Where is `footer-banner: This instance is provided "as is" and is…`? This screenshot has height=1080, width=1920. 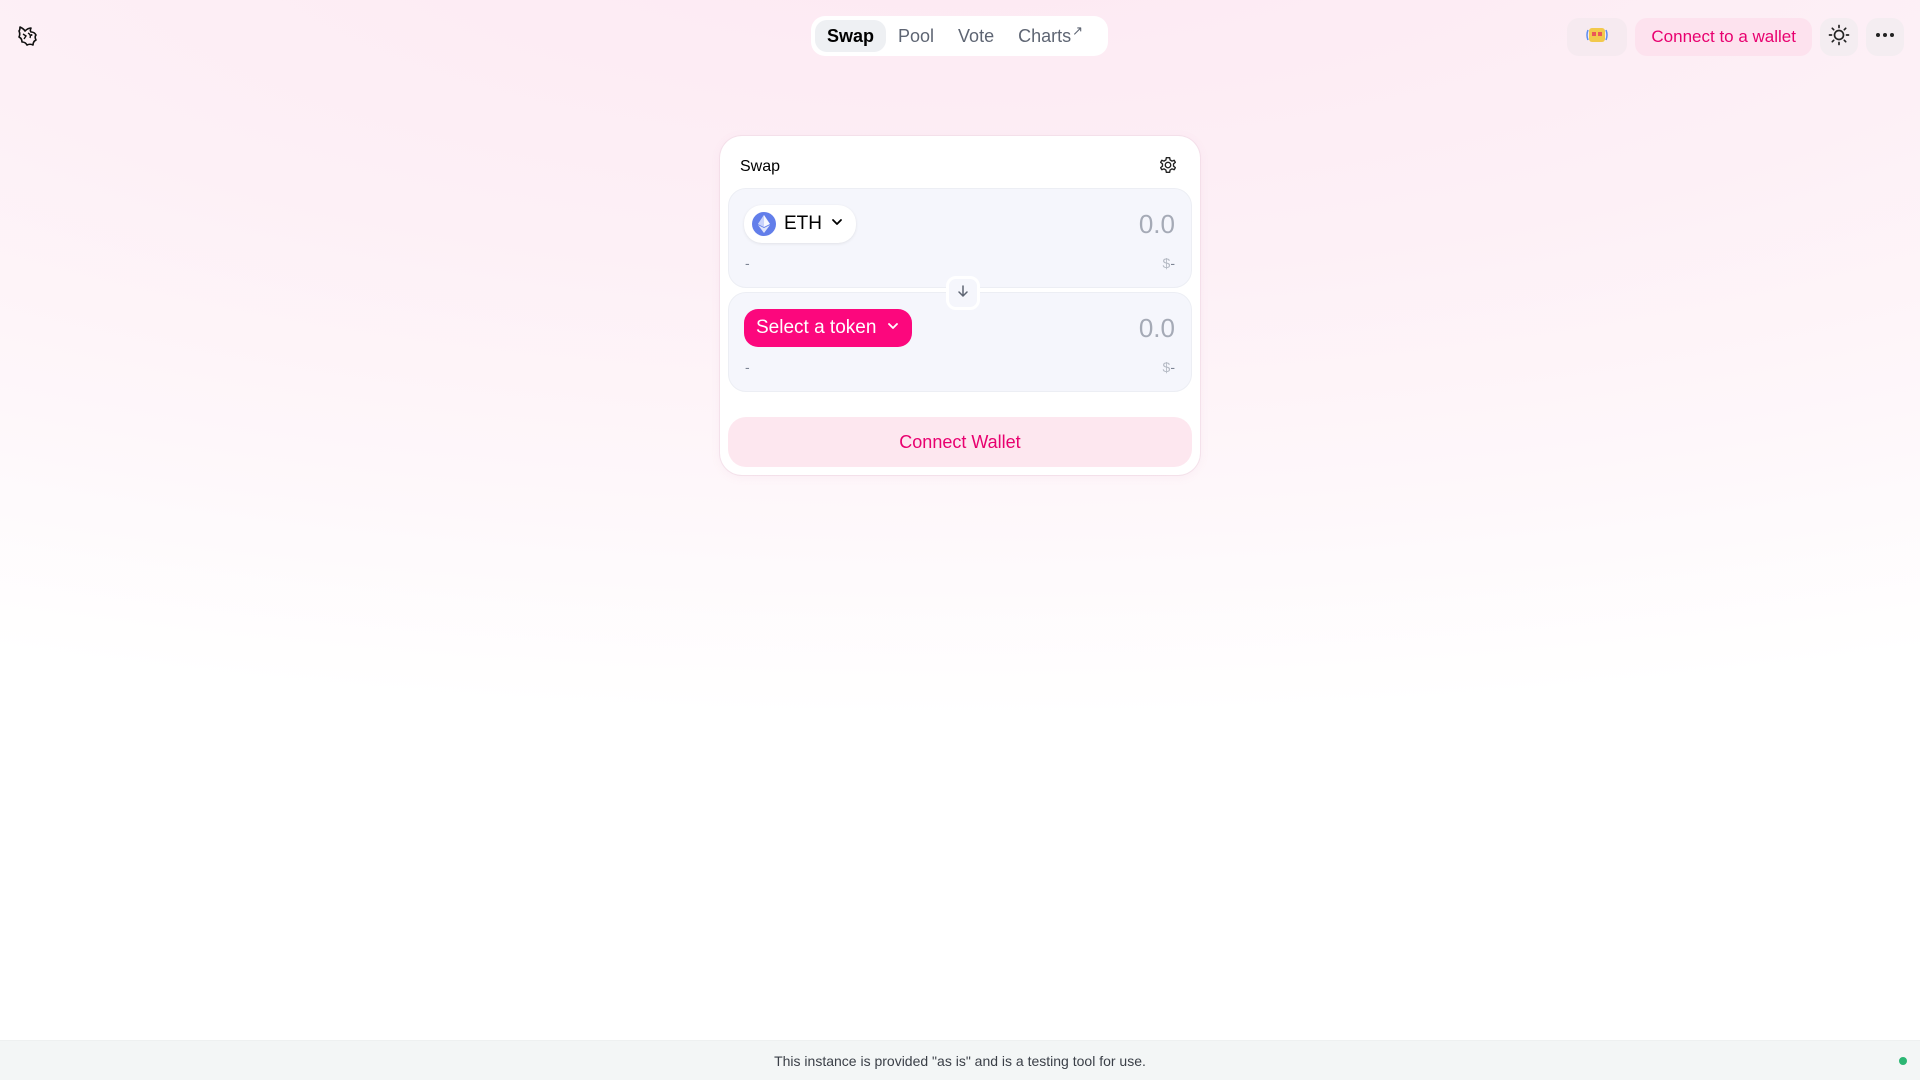
footer-banner: This instance is provided "as is" and is… is located at coordinates (960, 1060).